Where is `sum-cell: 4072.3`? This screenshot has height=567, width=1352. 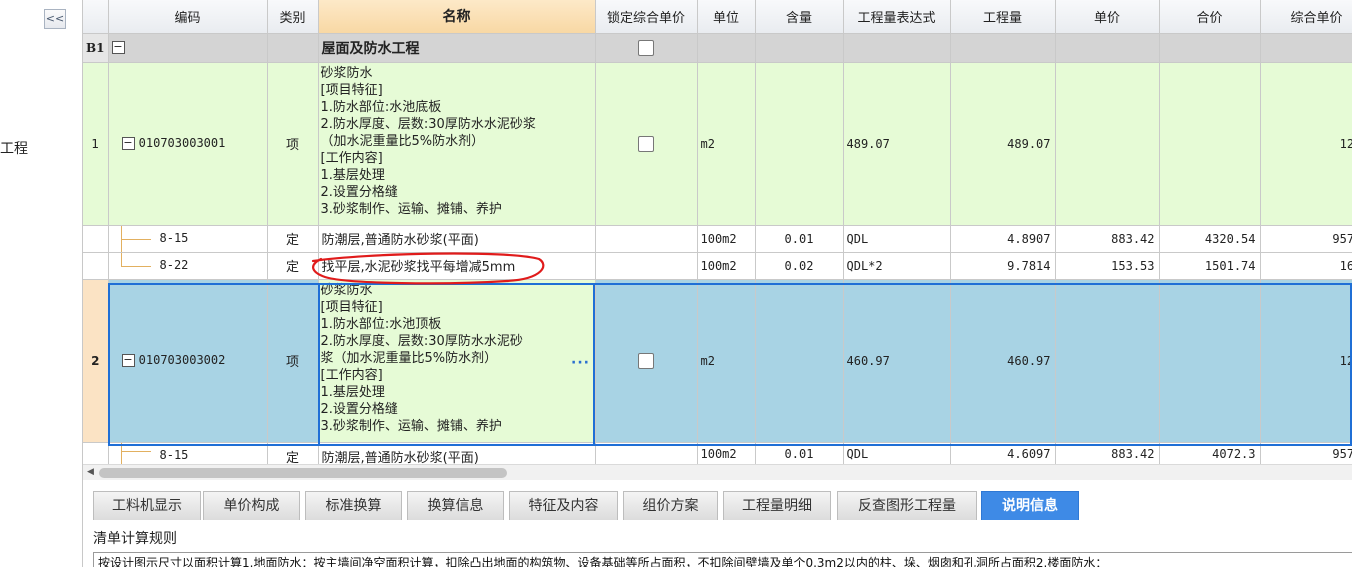 sum-cell: 4072.3 is located at coordinates (1210, 453).